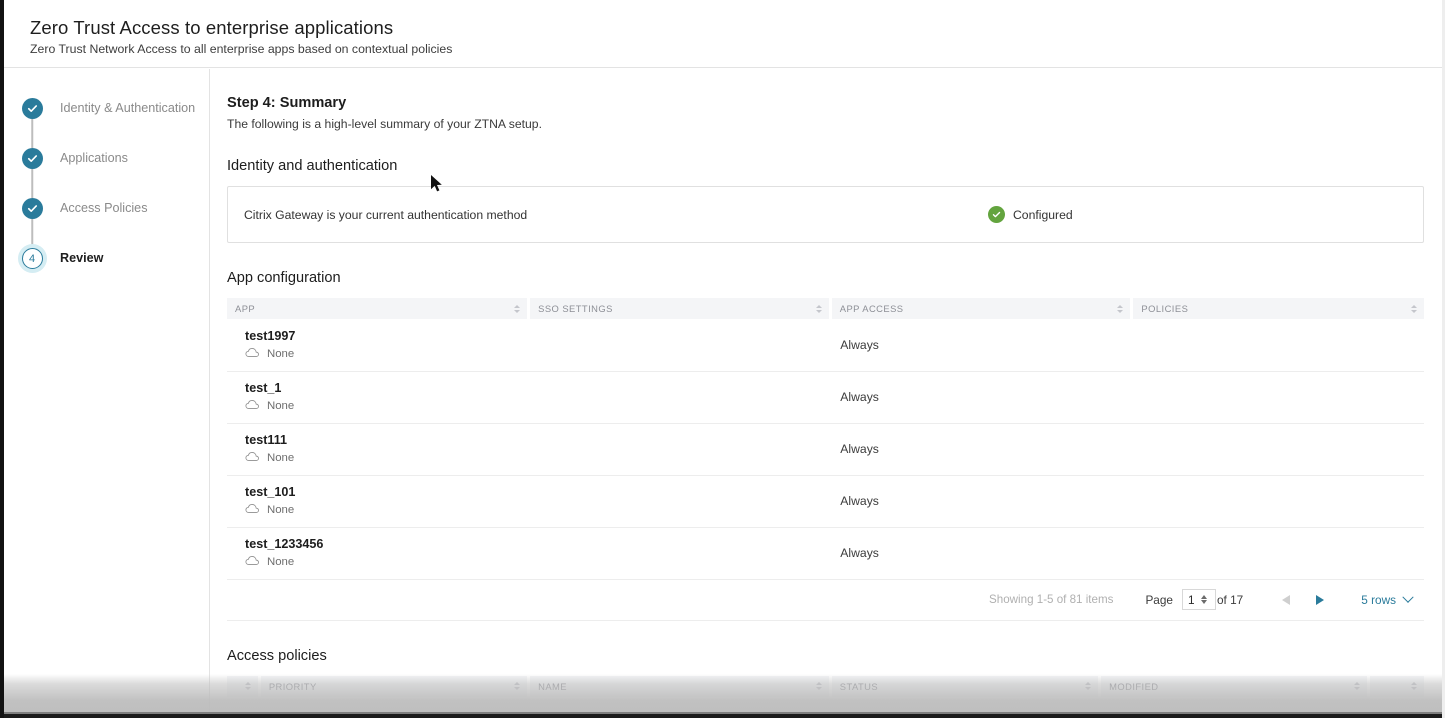  I want to click on rows-per-page-select: 5 rows, so click(1387, 599).